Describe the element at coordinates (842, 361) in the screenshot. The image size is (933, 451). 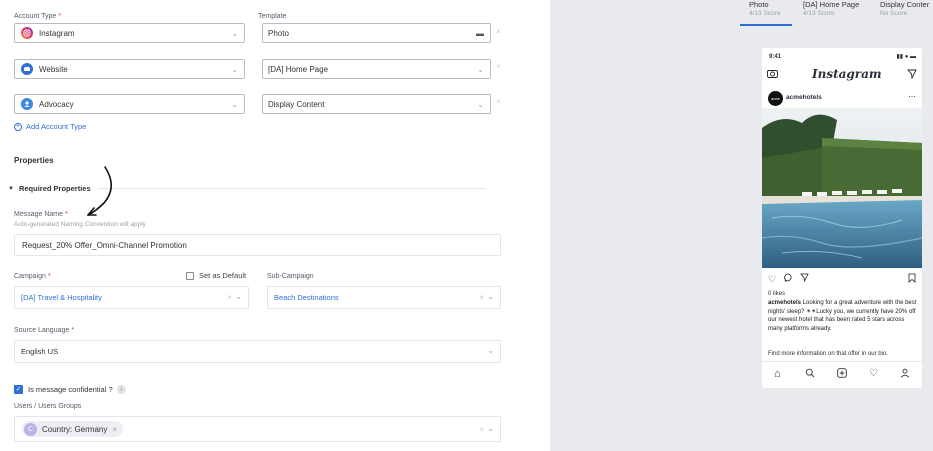
I see `nav-divider` at that location.